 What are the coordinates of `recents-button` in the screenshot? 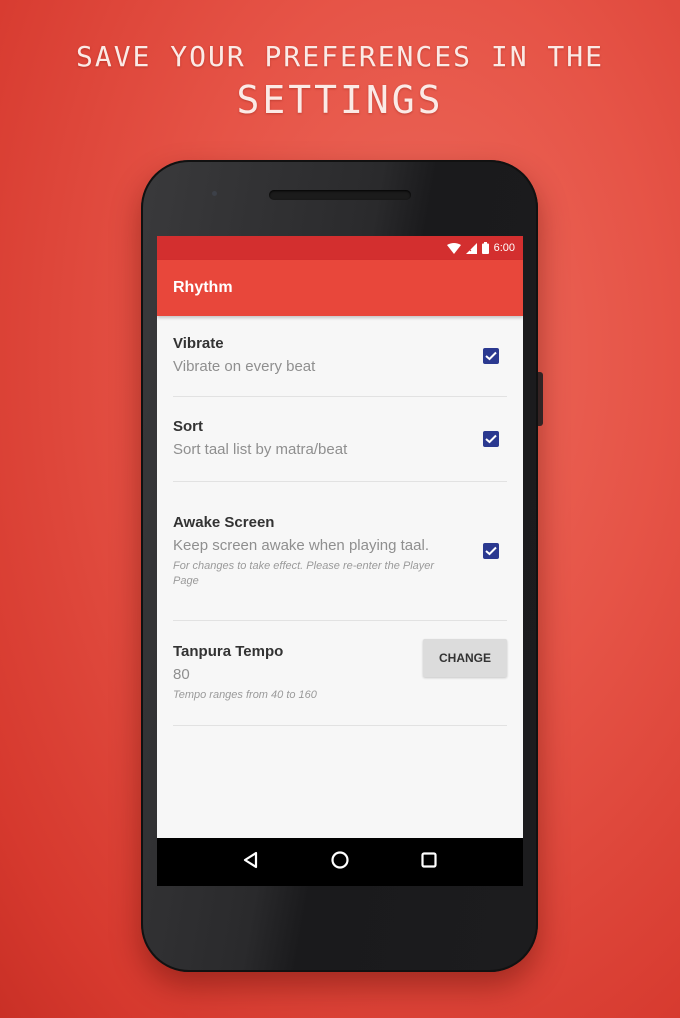 It's located at (429, 862).